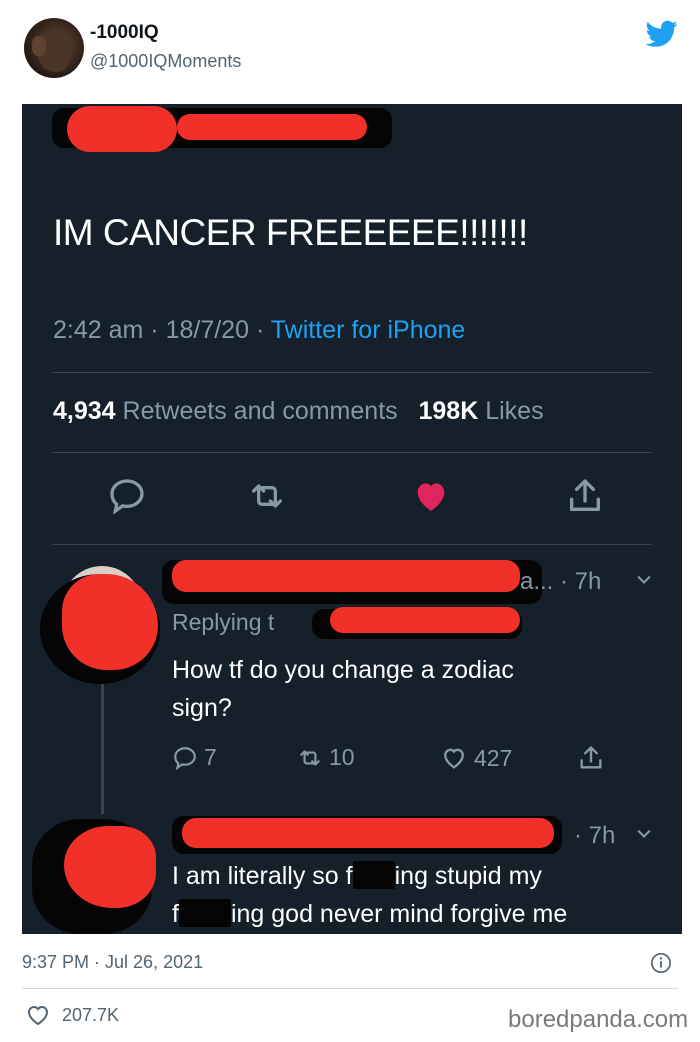 Image resolution: width=700 pixels, height=1042 pixels. What do you see at coordinates (644, 580) in the screenshot?
I see `reply1-menu-chevron-icon` at bounding box center [644, 580].